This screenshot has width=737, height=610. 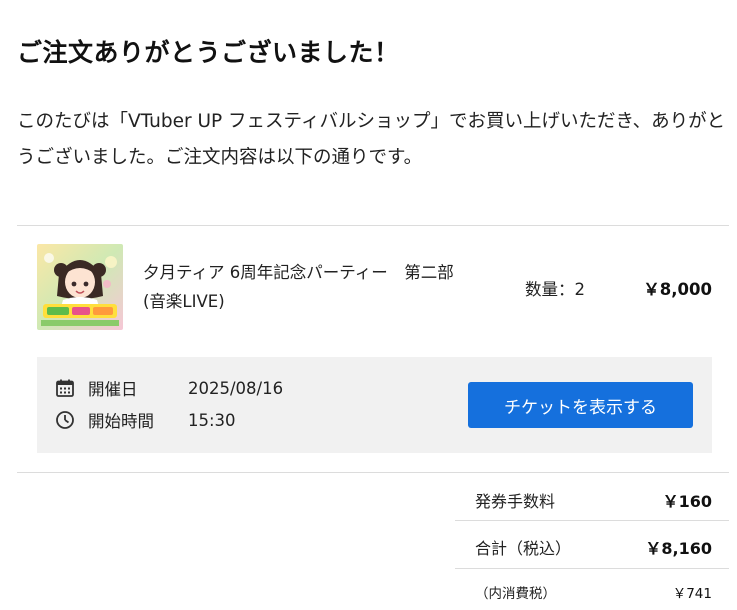 What do you see at coordinates (523, 548) in the screenshot?
I see `total-label: 合計（税込）` at bounding box center [523, 548].